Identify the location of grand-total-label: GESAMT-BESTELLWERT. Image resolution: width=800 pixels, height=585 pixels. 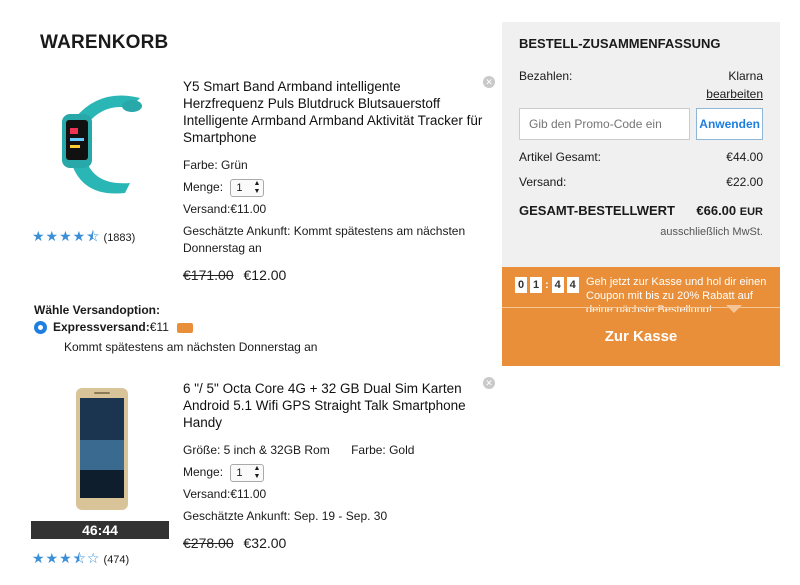
(597, 210).